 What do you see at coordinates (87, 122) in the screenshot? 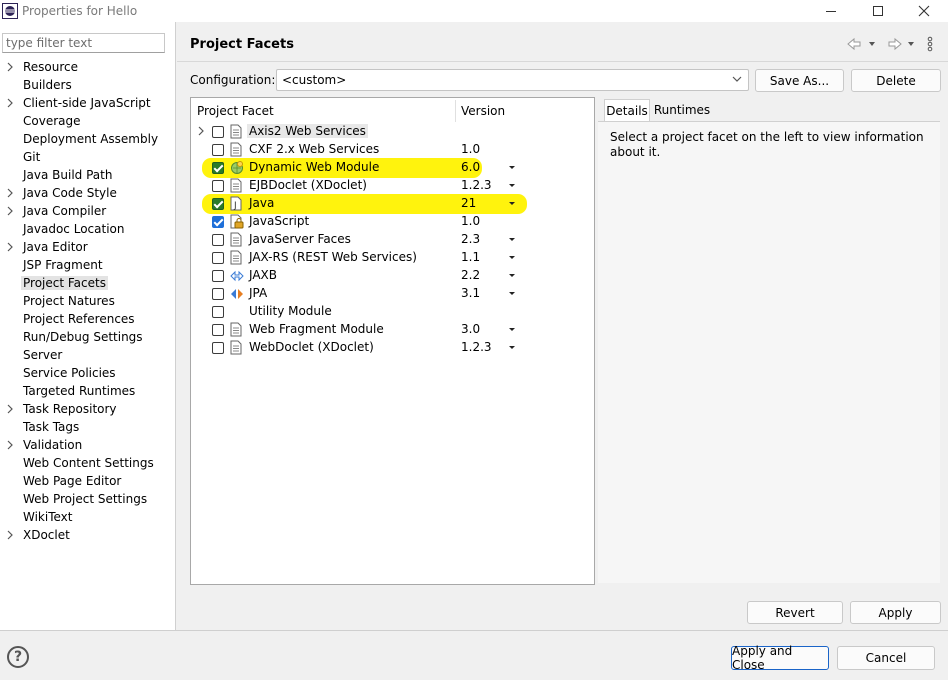
I see `sidebar-item: Coverage` at bounding box center [87, 122].